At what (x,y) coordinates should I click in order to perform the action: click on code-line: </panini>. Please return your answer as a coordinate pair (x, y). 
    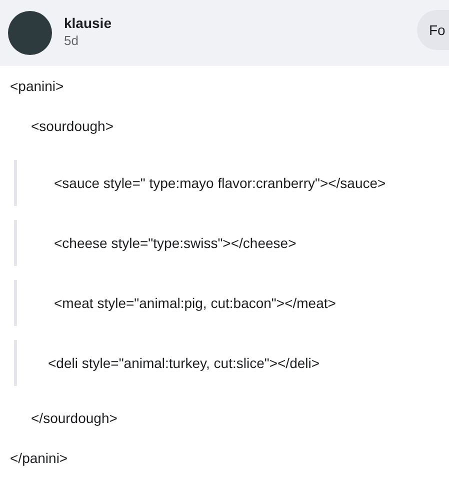
    Looking at the image, I should click on (39, 458).